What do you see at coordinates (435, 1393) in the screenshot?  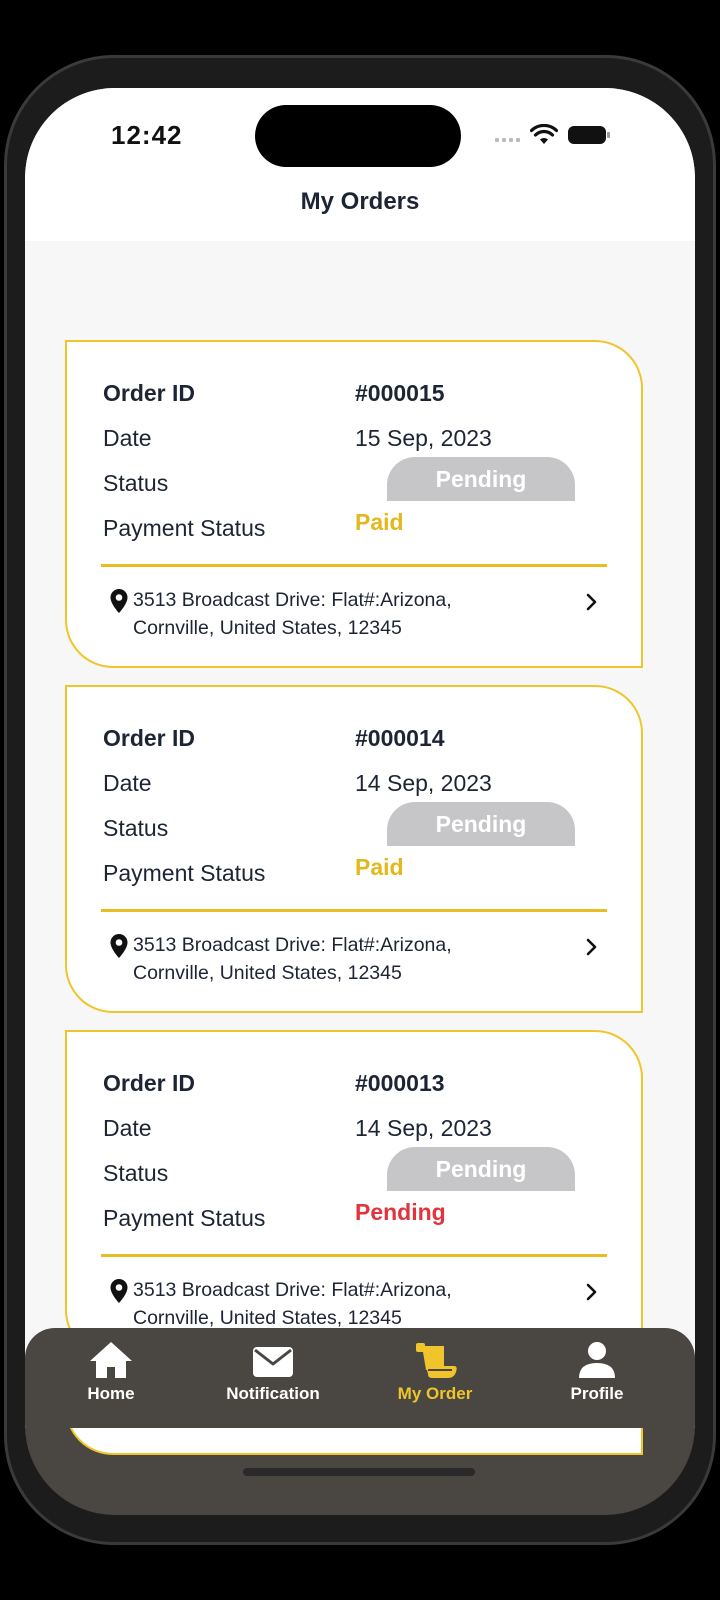 I see `nav-label: My Order` at bounding box center [435, 1393].